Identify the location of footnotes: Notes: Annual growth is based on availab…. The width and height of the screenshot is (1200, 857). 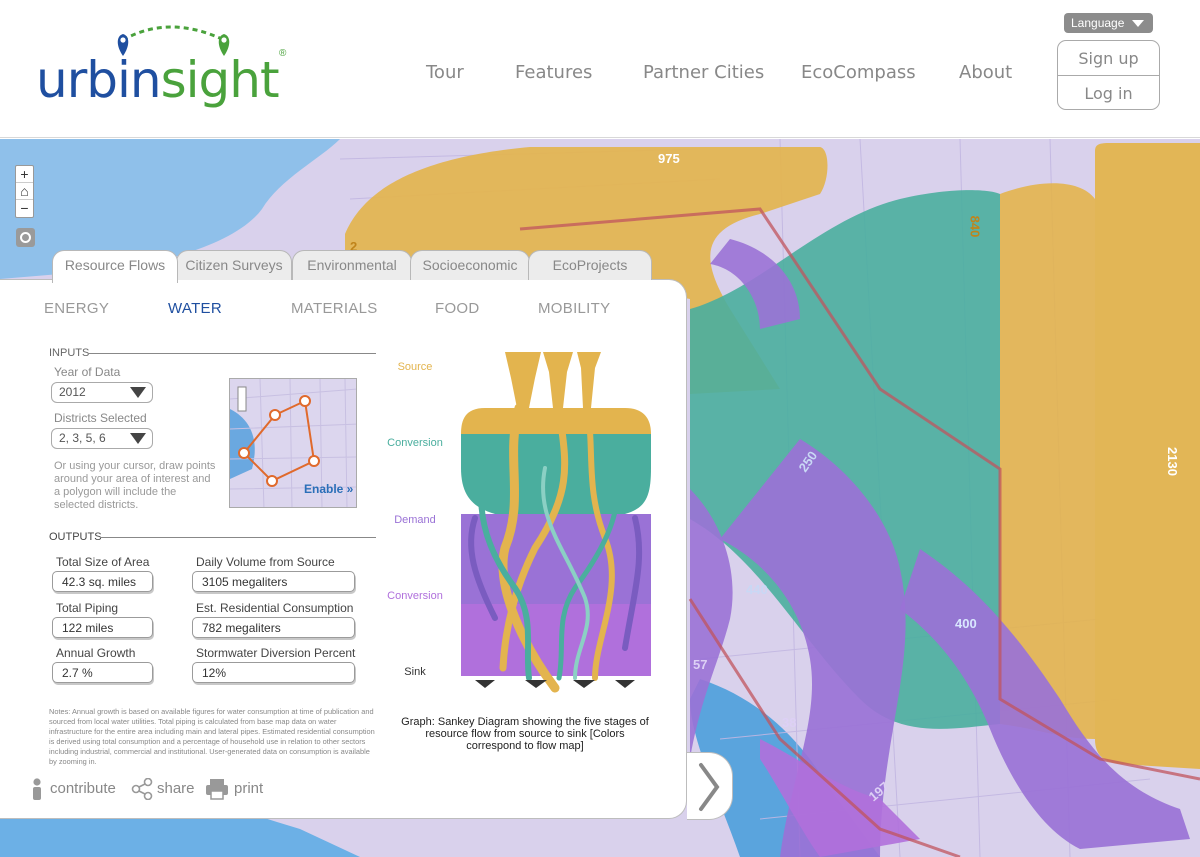
(212, 736).